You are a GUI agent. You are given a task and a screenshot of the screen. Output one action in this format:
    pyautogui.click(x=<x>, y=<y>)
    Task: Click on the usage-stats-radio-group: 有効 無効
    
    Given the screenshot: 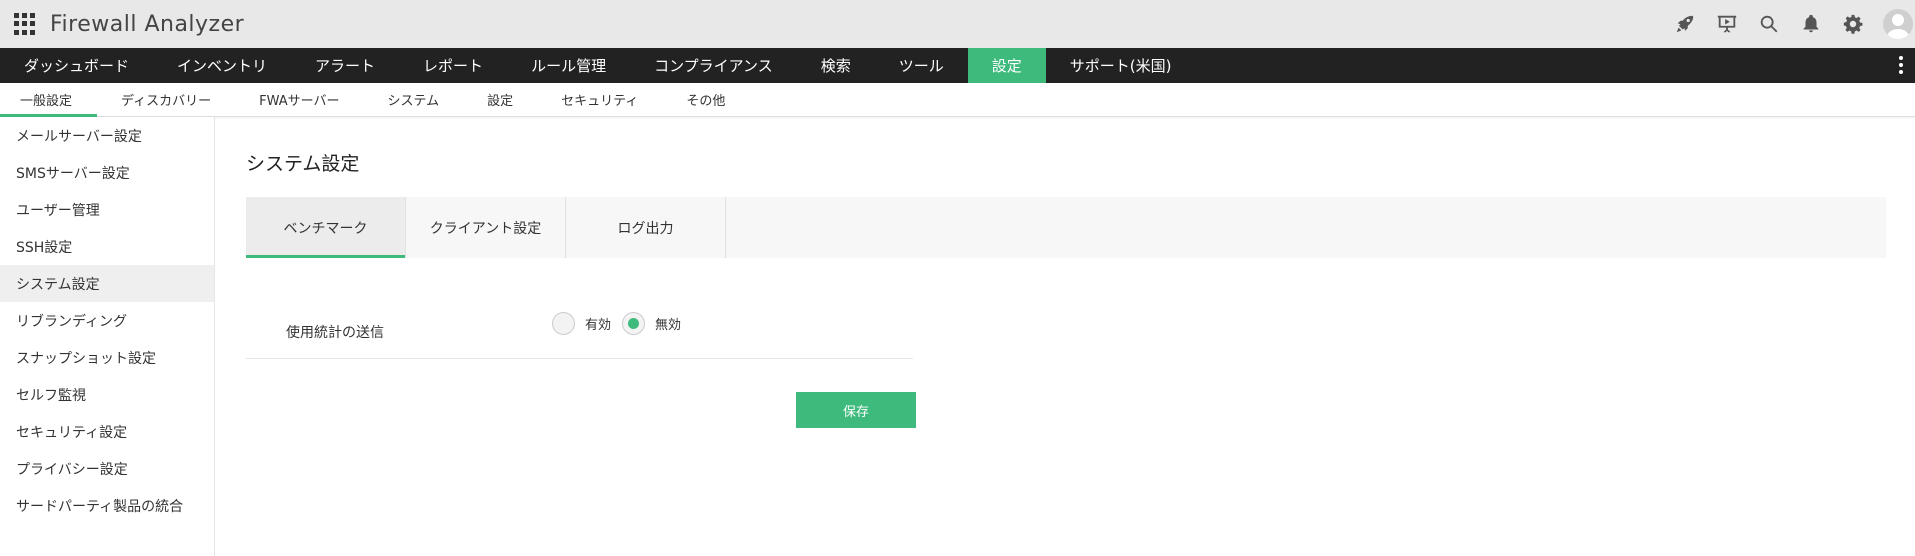 What is the action you would take?
    pyautogui.click(x=622, y=323)
    